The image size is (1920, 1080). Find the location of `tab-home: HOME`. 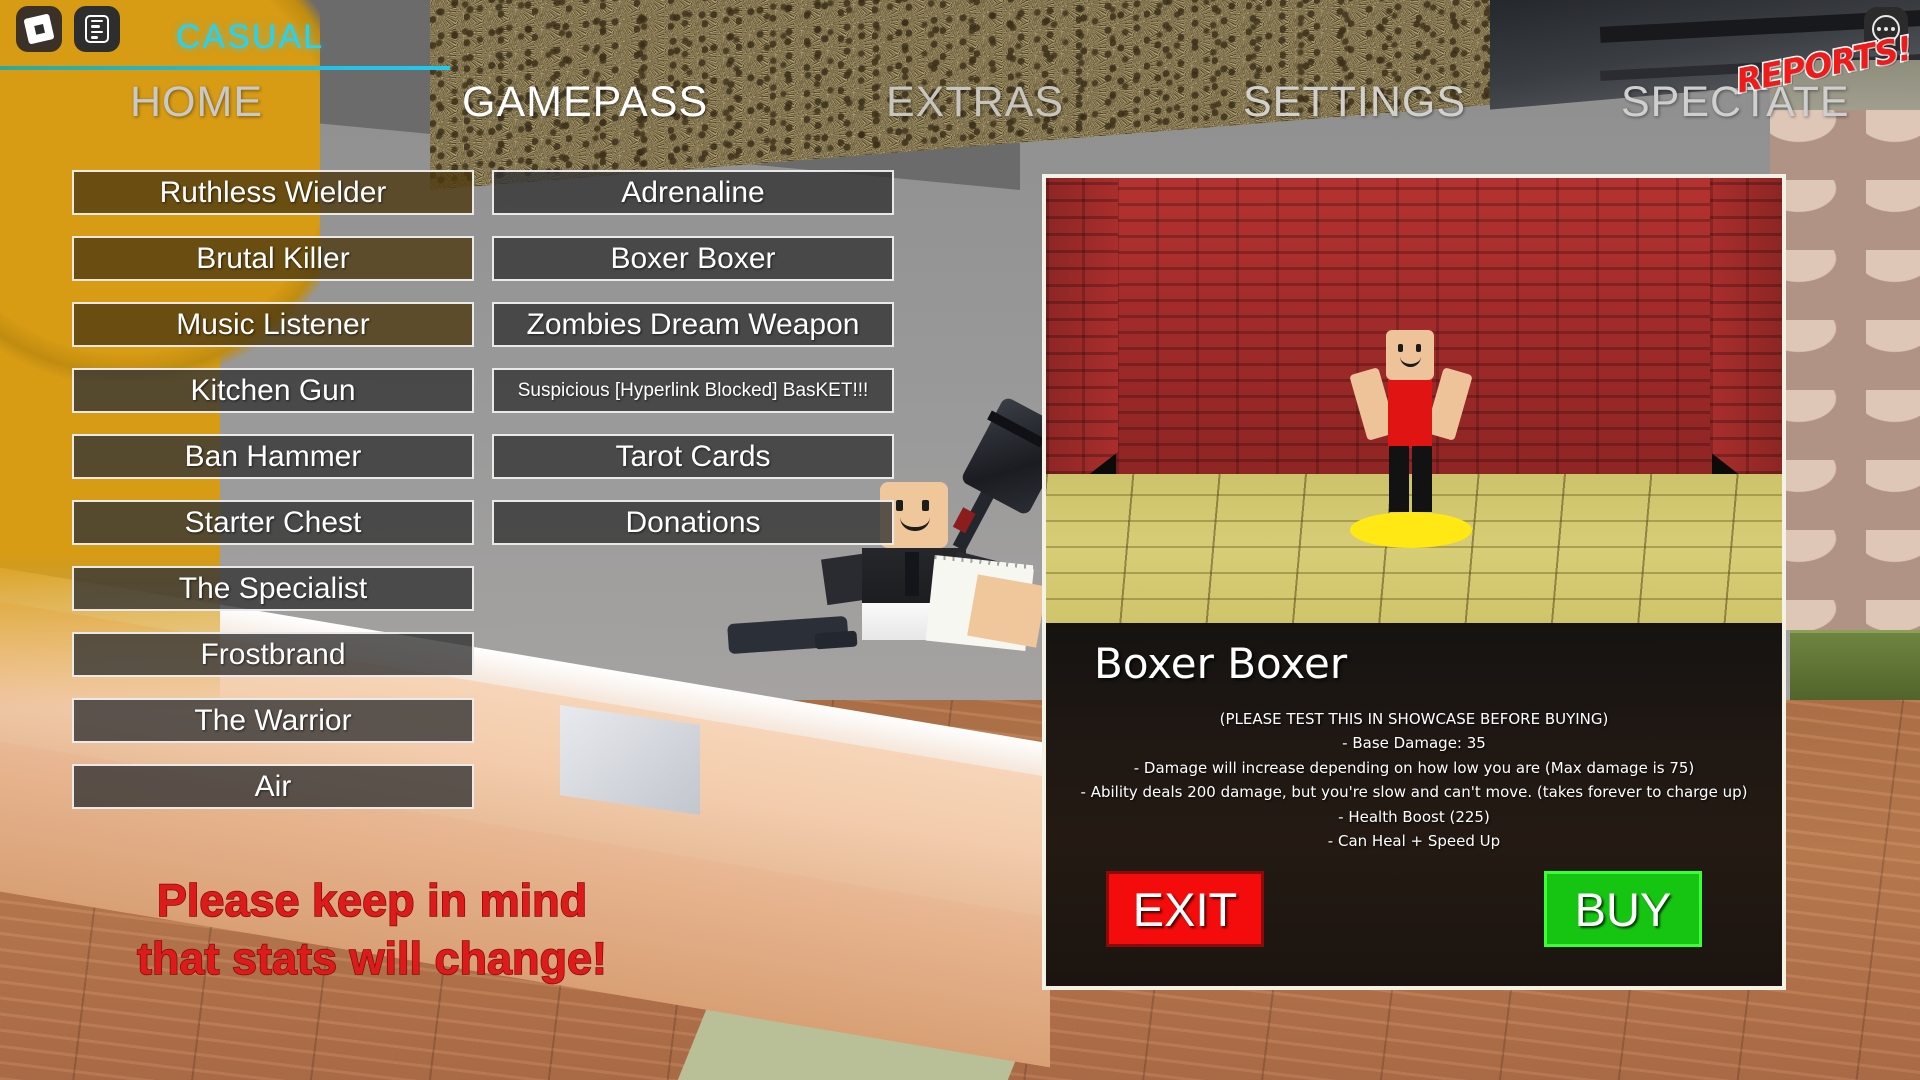

tab-home: HOME is located at coordinates (196, 102).